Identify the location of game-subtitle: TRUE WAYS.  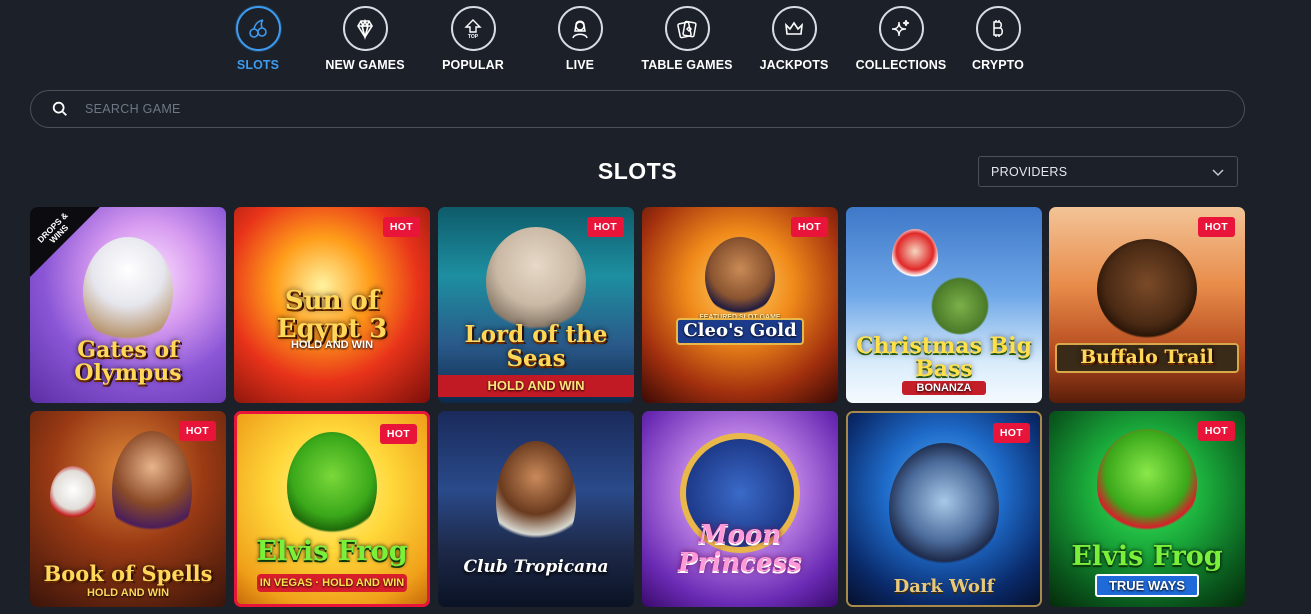
(1147, 585).